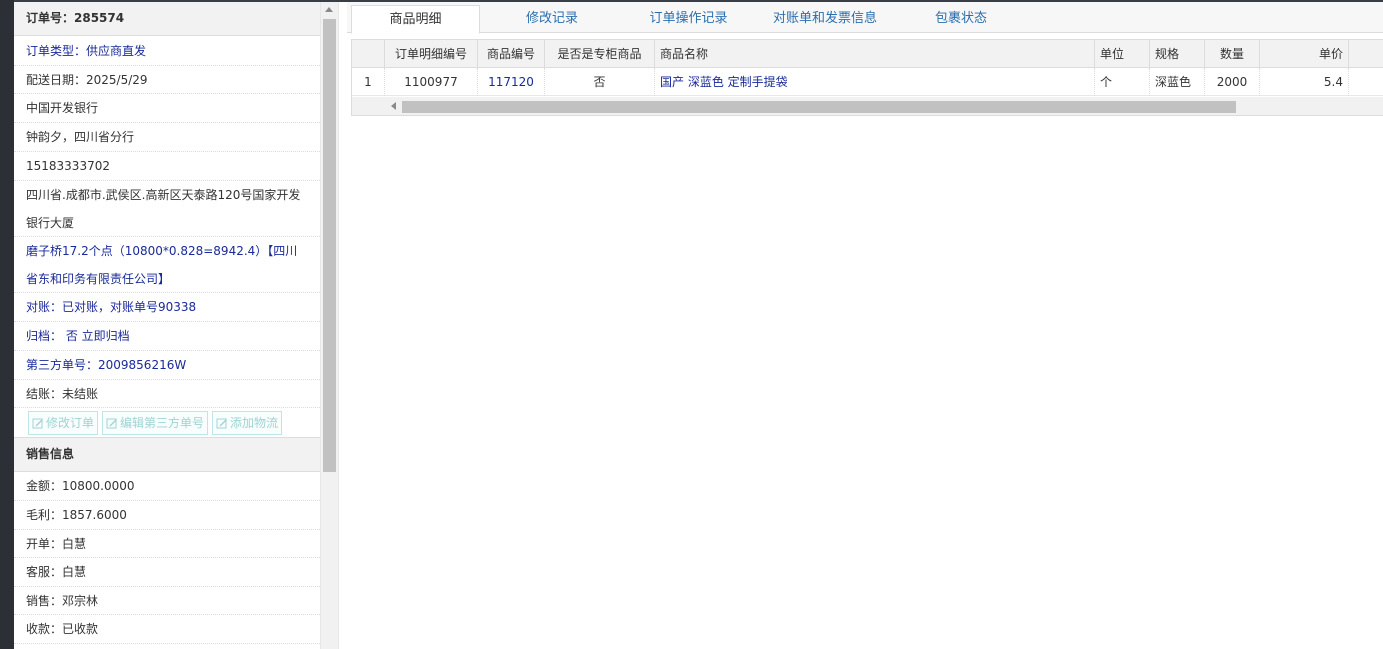  I want to click on edit-third-party-label: 编辑第三方单号, so click(162, 423).